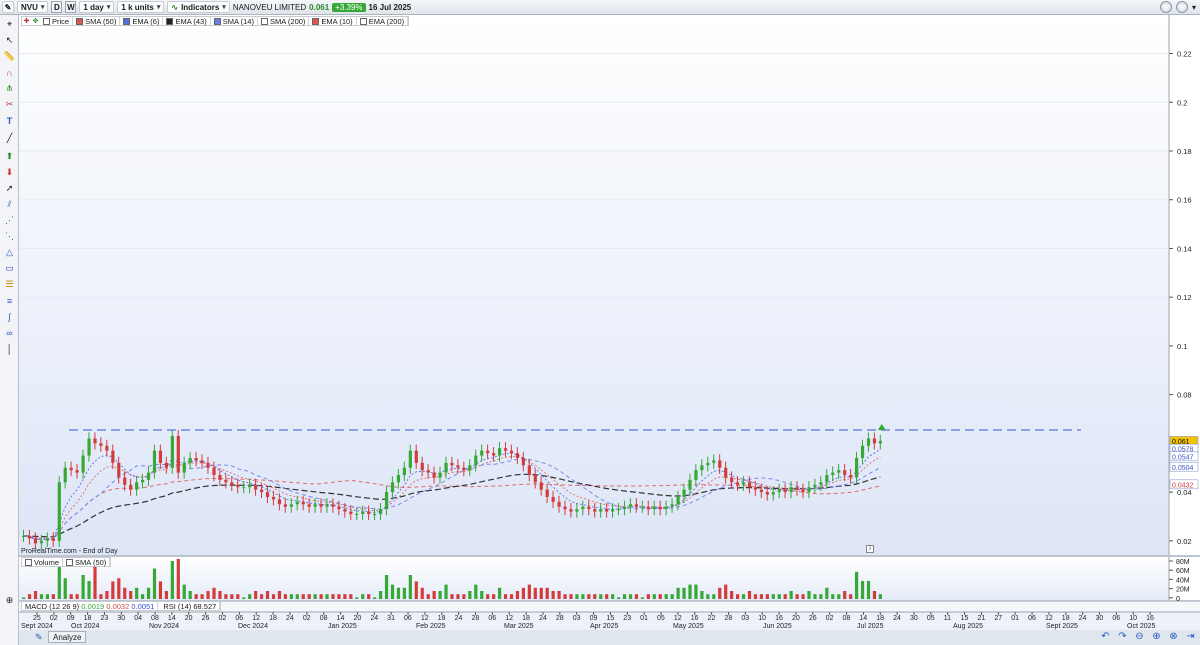  I want to click on cursor-icon: ⌖, so click(9, 24).